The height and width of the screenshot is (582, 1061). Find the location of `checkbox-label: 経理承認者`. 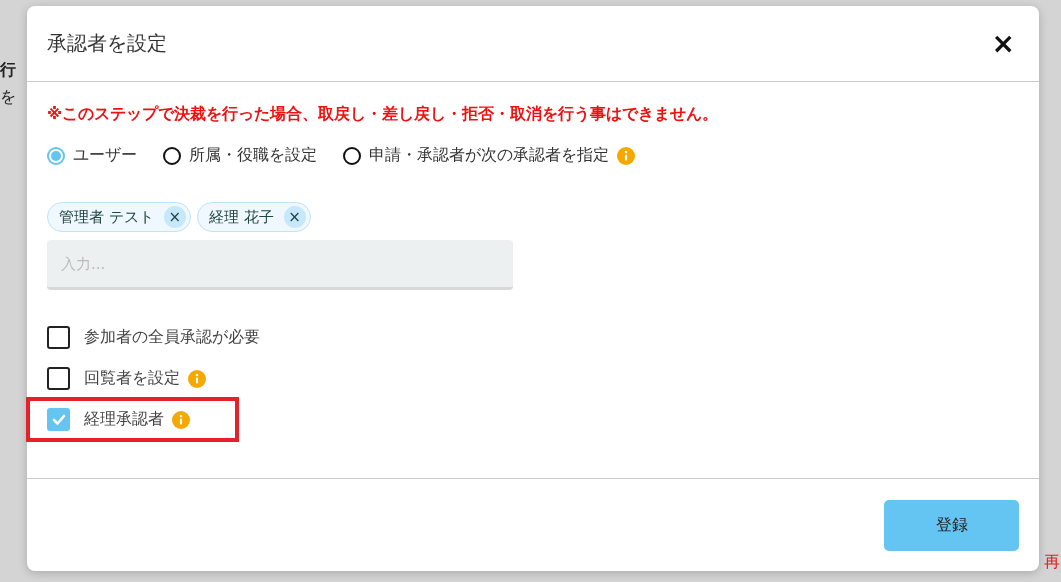

checkbox-label: 経理承認者 is located at coordinates (124, 419).